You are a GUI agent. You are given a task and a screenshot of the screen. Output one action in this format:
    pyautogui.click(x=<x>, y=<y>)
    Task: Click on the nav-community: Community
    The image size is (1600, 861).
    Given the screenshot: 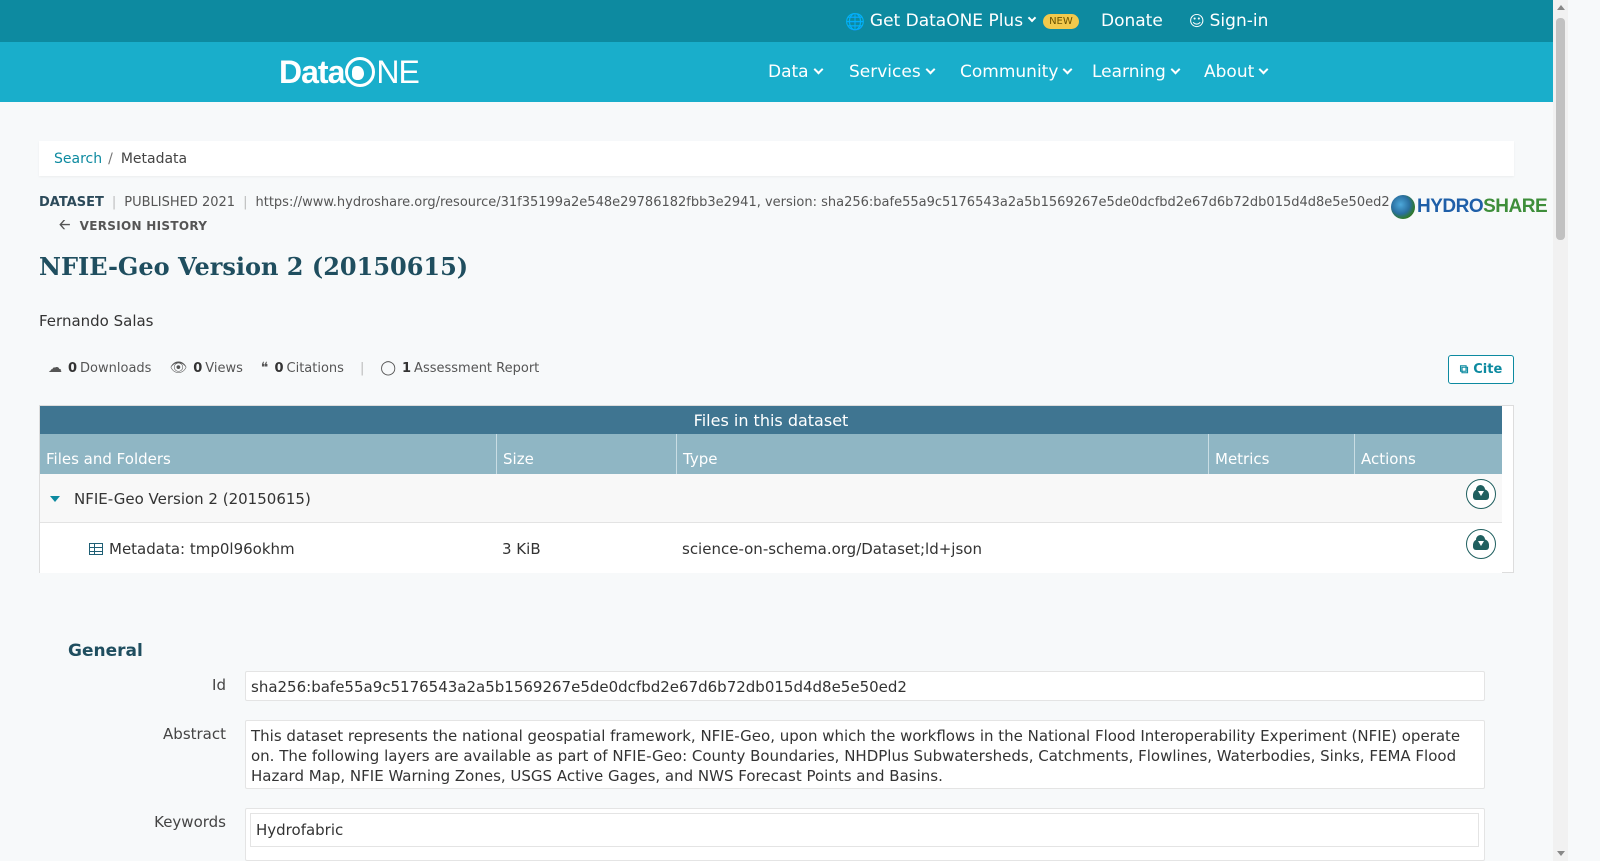 What is the action you would take?
    pyautogui.click(x=1016, y=72)
    